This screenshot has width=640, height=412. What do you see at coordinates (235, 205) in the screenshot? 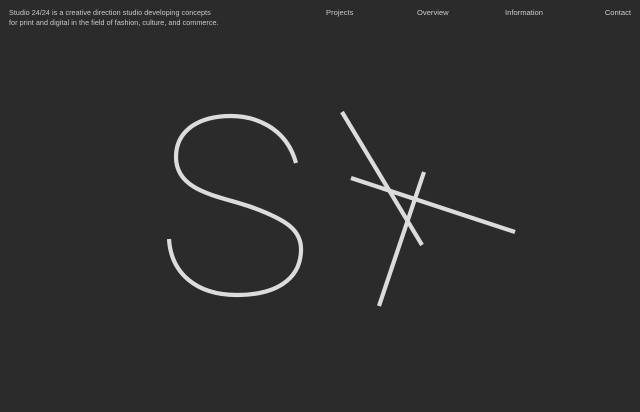
I see `letter-s-stroke` at bounding box center [235, 205].